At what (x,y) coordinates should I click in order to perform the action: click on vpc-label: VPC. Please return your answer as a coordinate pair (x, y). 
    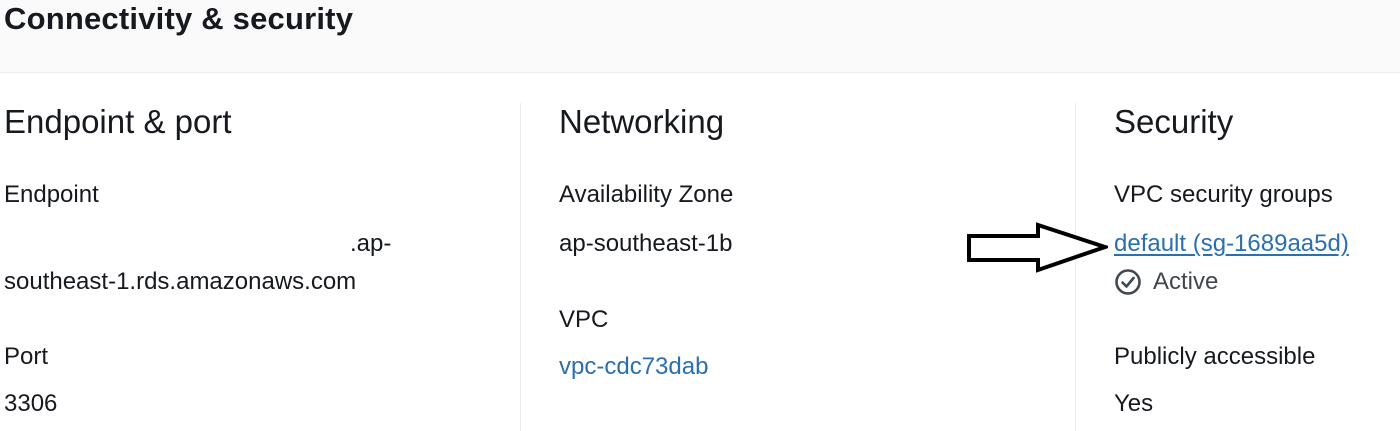
    Looking at the image, I should click on (584, 319).